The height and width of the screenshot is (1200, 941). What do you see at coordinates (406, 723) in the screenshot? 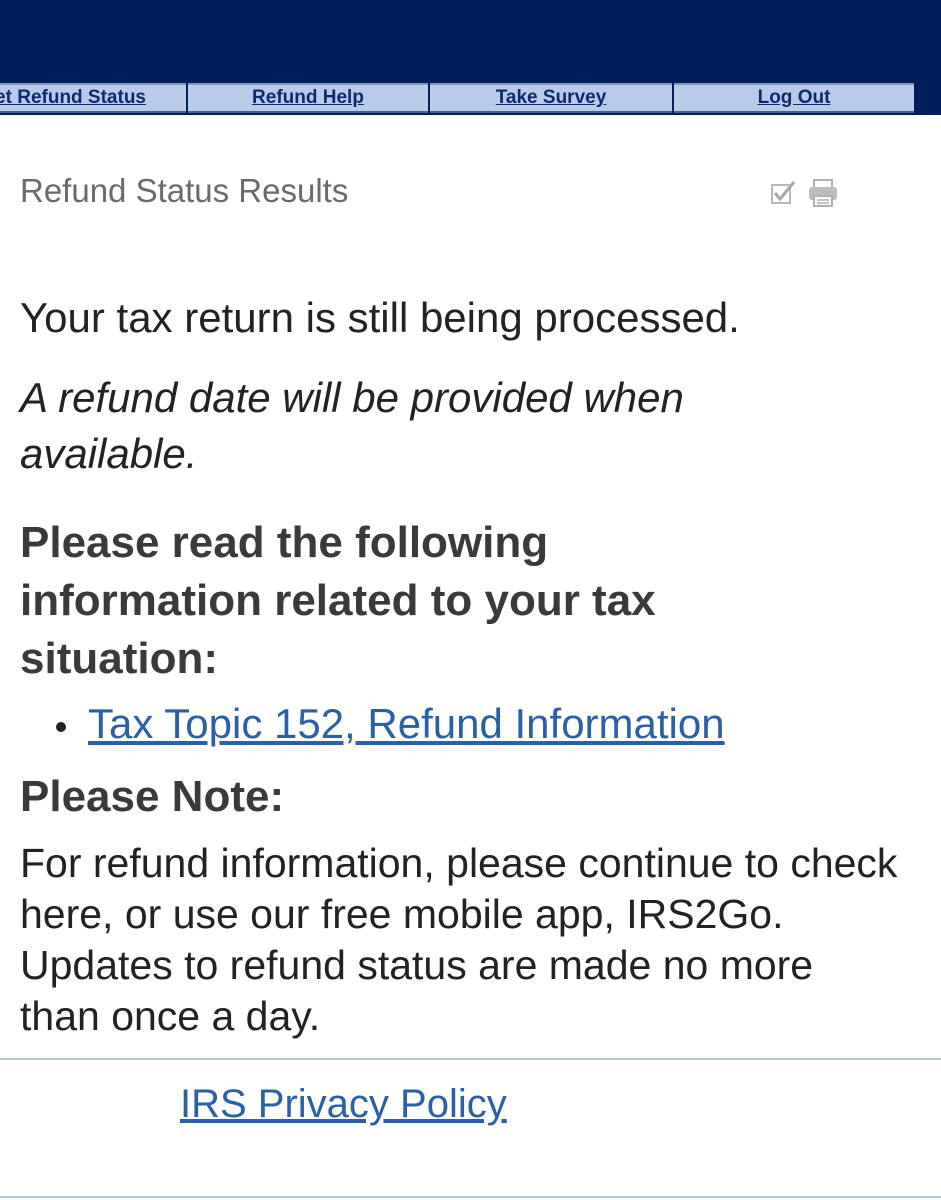
I see `tax-topic-link: Tax Topic 152, Refund Information` at bounding box center [406, 723].